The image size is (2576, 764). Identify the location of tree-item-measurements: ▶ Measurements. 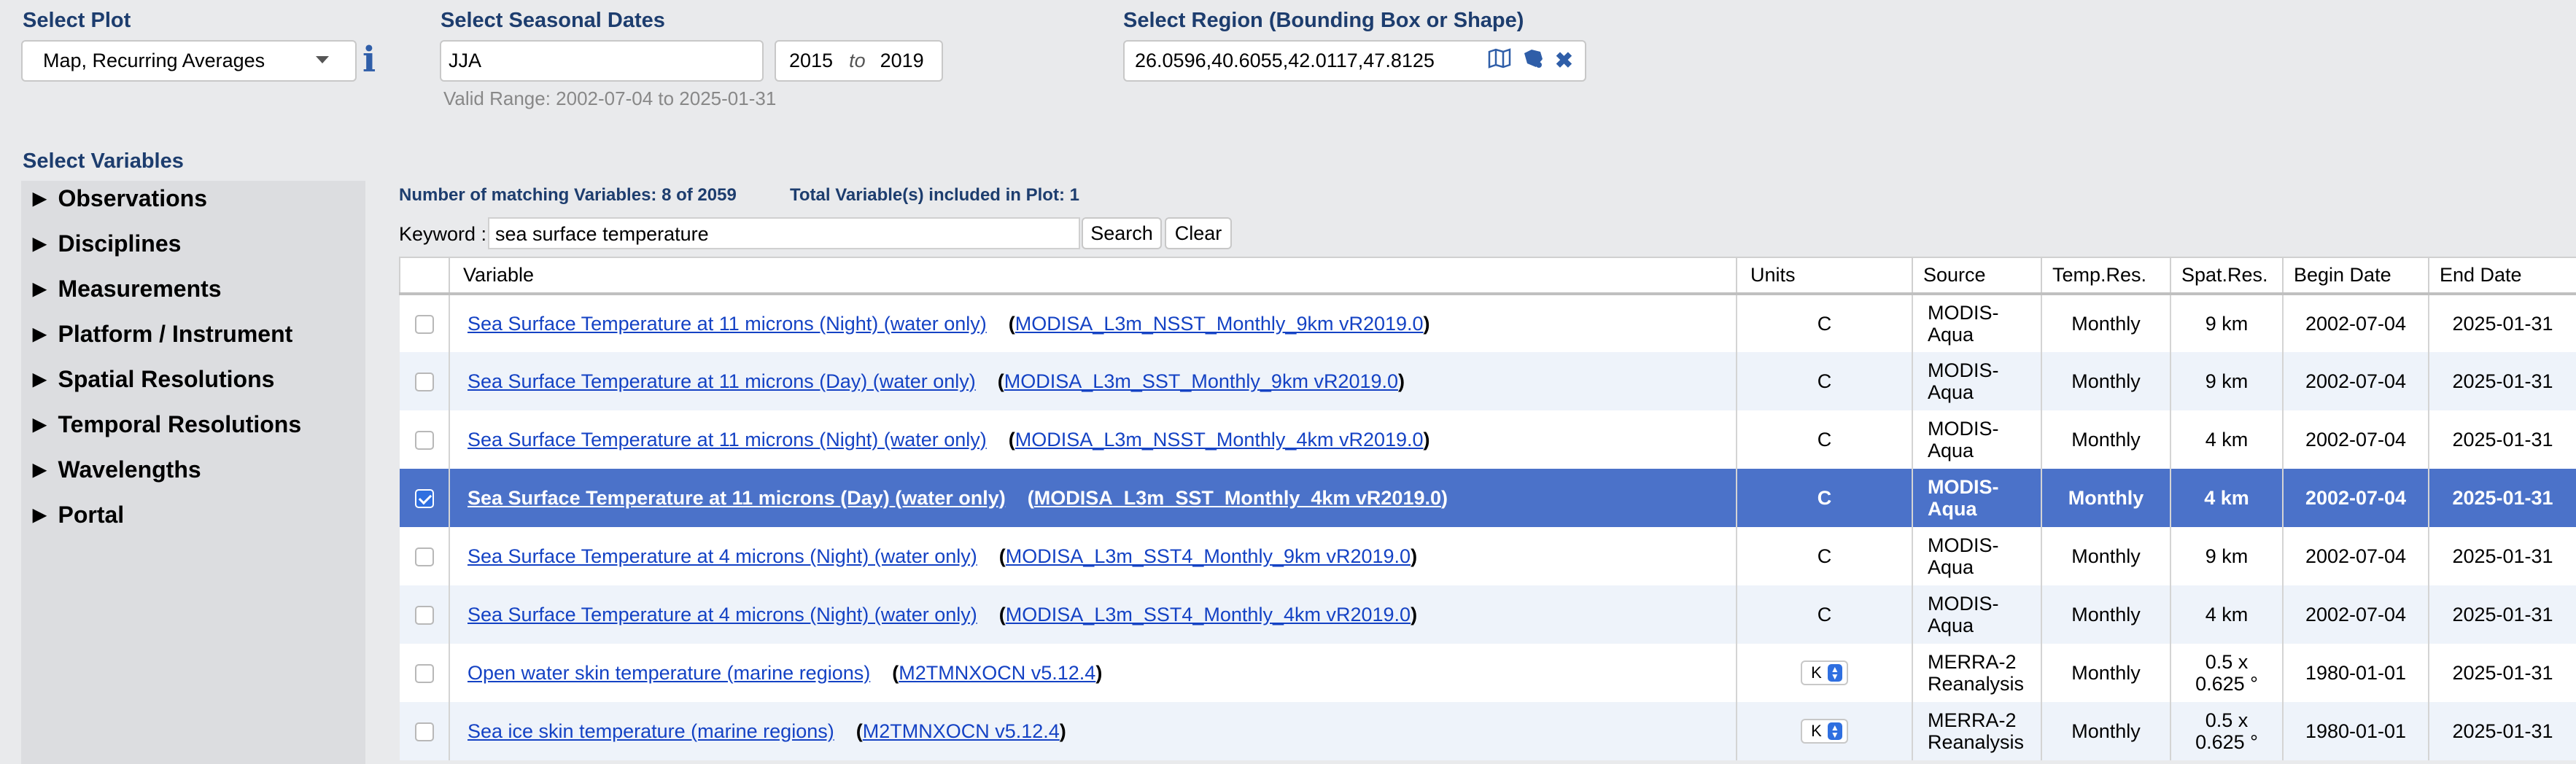
(128, 289).